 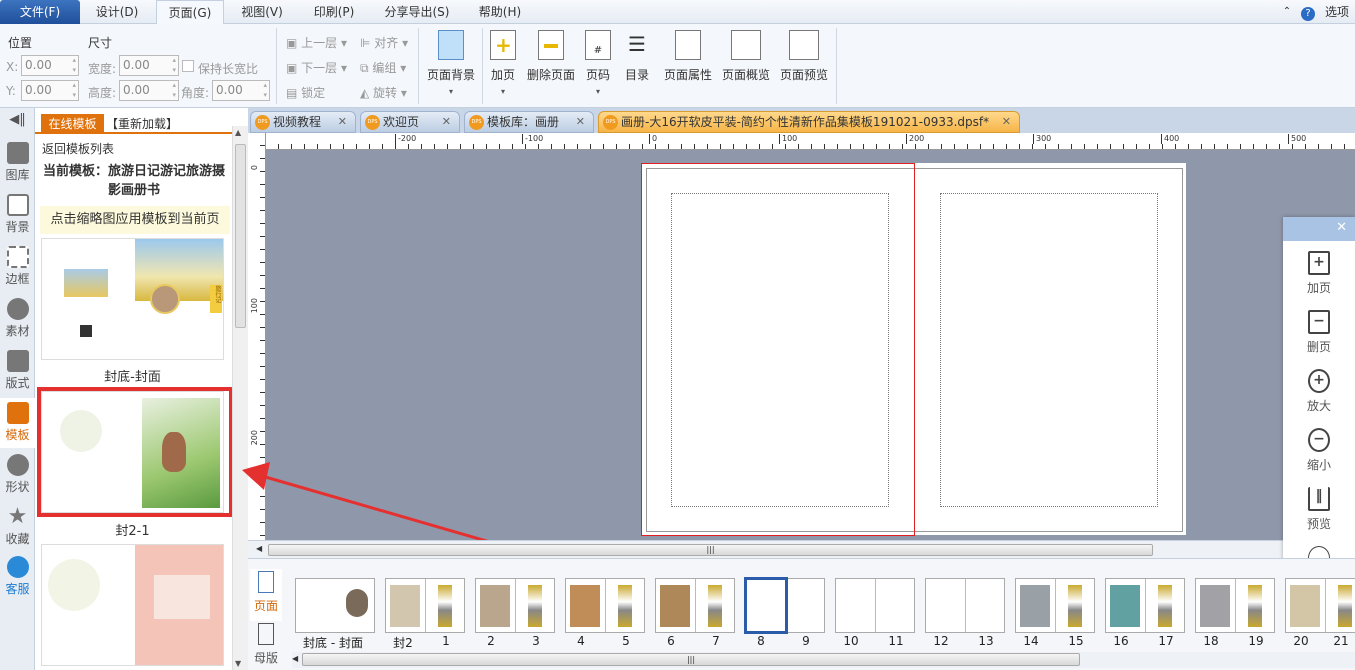 I want to click on quick-delete-page-button: − 删页, so click(x=1319, y=332).